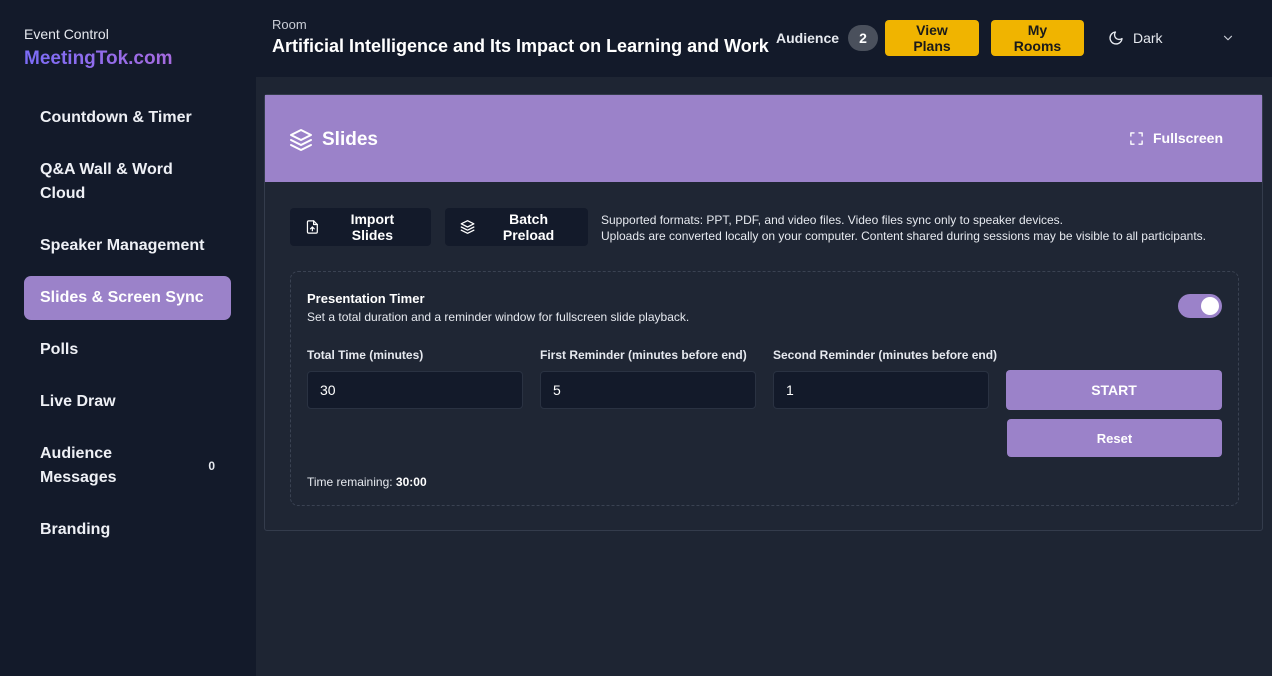 The image size is (1272, 676). I want to click on first-reminder-input, so click(648, 390).